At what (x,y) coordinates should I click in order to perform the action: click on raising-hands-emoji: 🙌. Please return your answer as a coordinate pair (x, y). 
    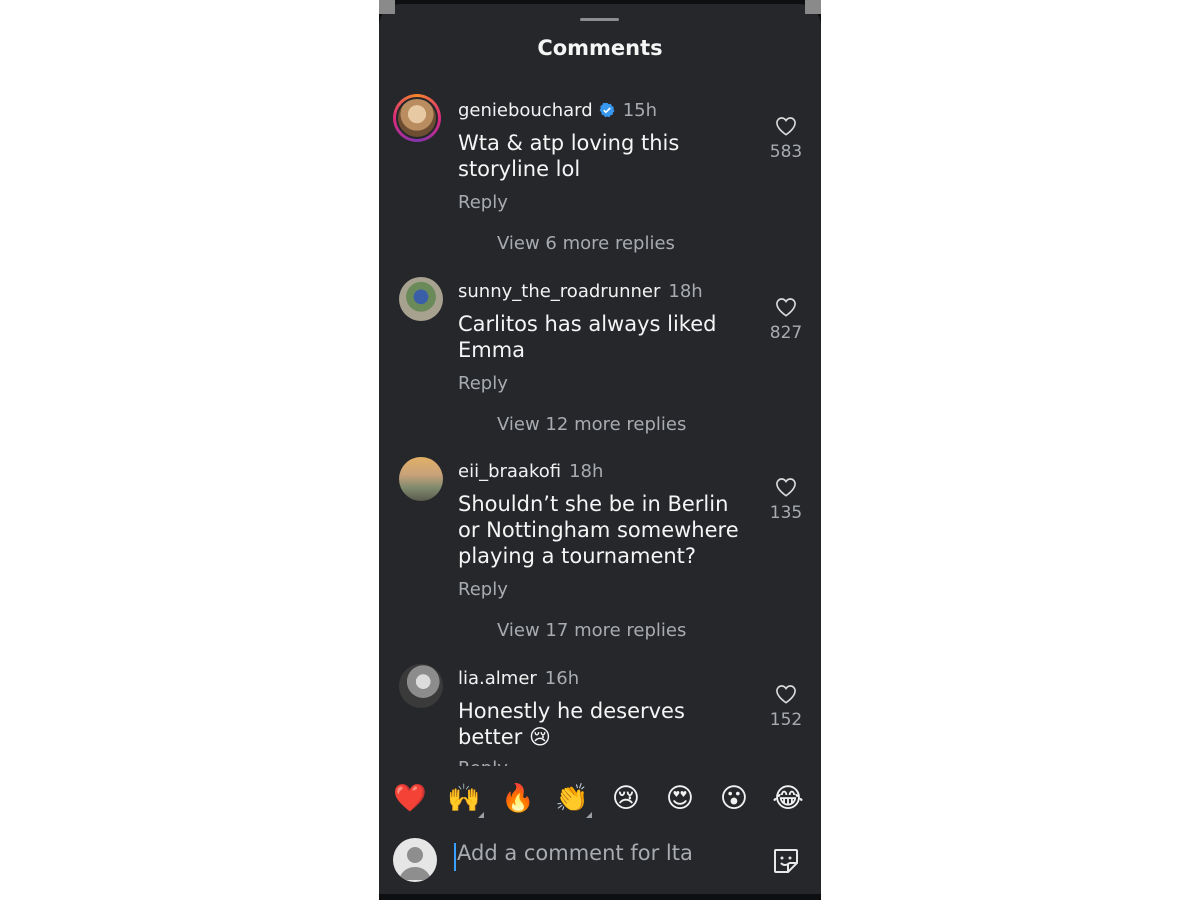
    Looking at the image, I should click on (464, 798).